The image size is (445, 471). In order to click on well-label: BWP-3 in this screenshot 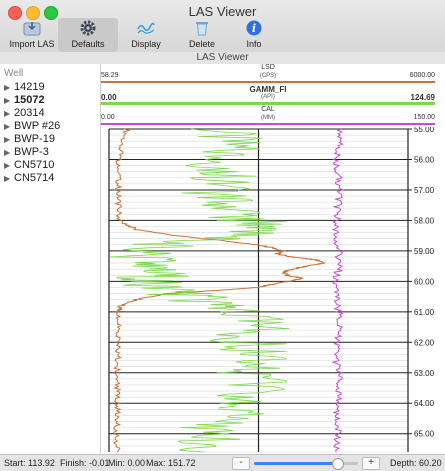, I will do `click(31, 152)`.